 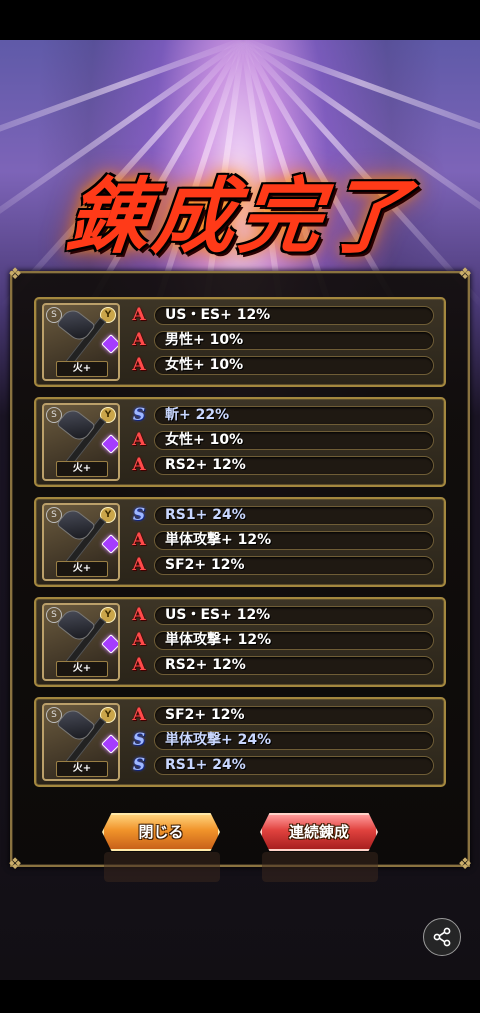 I want to click on effect-bar: 斬+ 22%, so click(x=294, y=415).